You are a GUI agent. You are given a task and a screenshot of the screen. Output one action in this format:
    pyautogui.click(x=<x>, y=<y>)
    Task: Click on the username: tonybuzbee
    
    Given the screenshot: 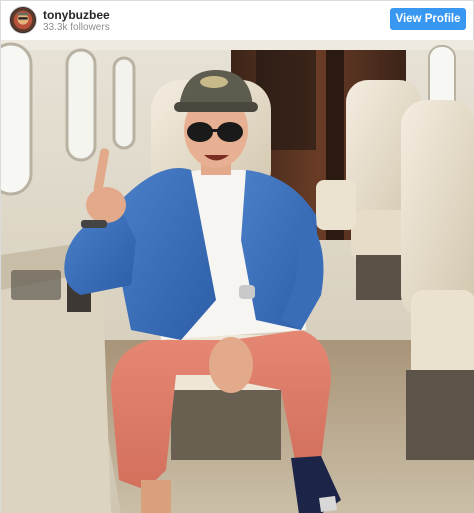 What is the action you would take?
    pyautogui.click(x=76, y=15)
    